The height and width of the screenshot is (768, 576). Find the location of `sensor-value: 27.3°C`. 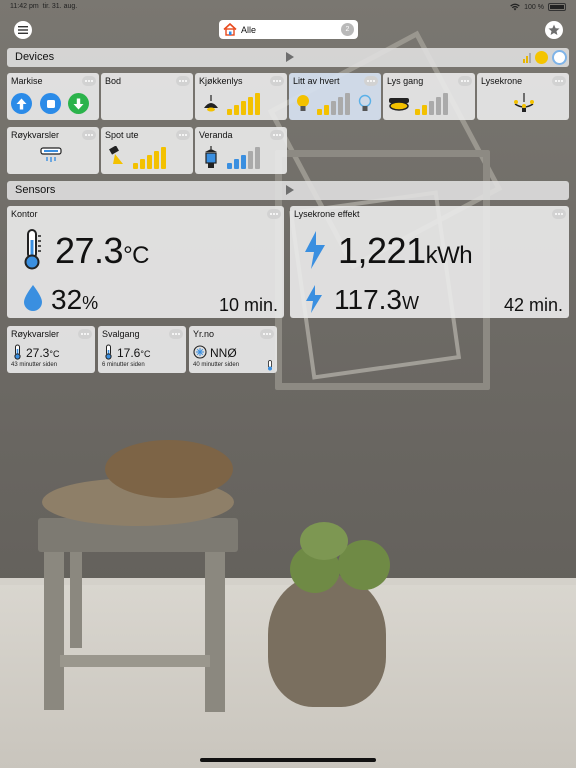

sensor-value: 27.3°C is located at coordinates (42, 353).